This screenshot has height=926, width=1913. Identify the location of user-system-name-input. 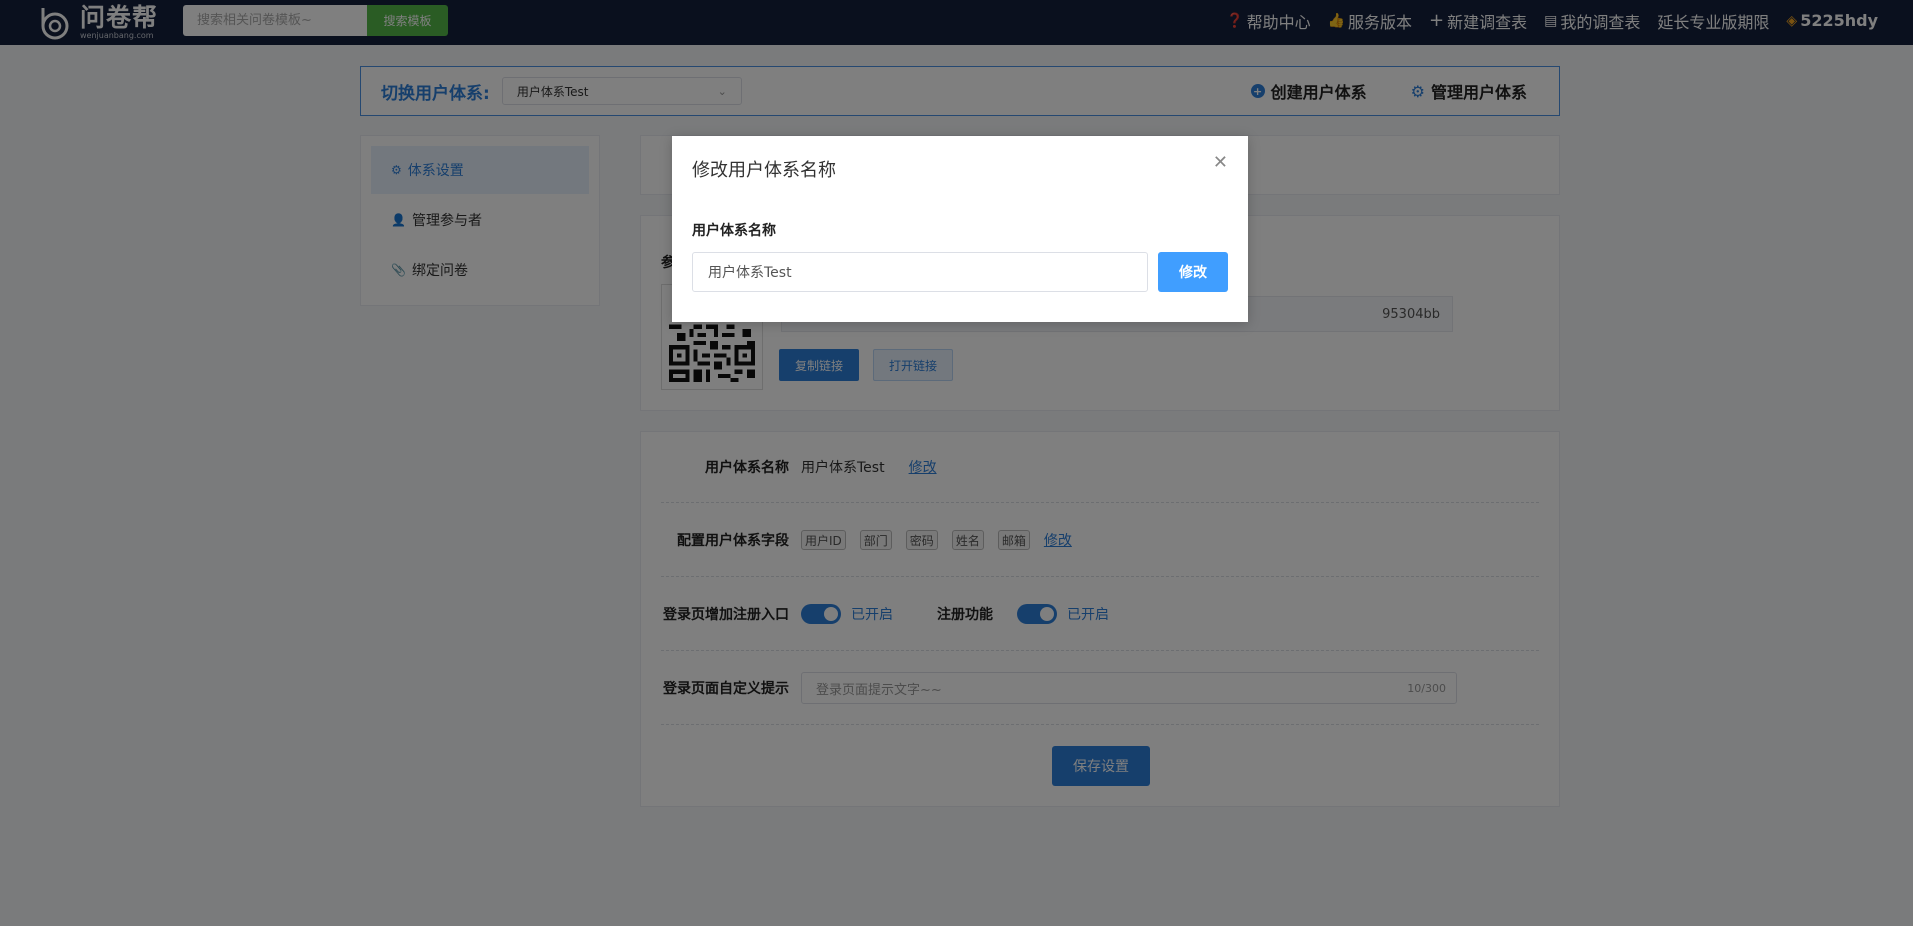
(920, 272).